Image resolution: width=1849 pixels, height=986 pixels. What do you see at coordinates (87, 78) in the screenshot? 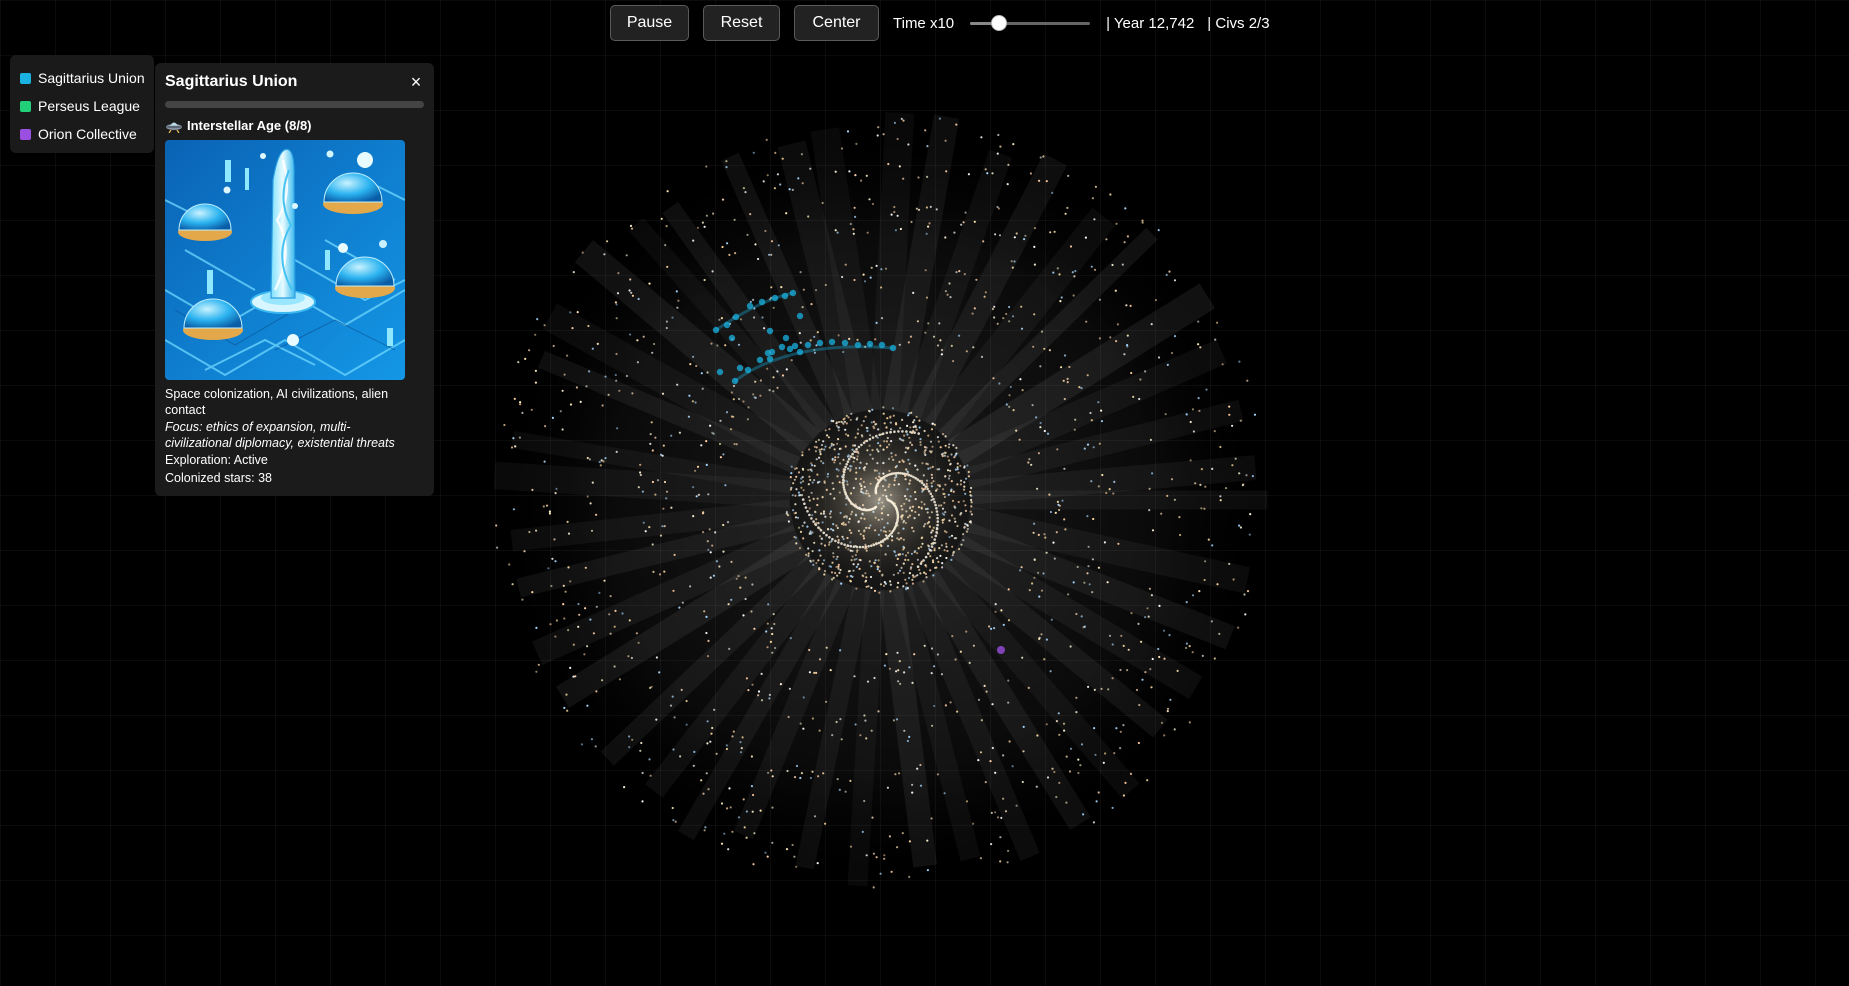
I see `legend-item-sagittarius-union: Sagittarius Union` at bounding box center [87, 78].